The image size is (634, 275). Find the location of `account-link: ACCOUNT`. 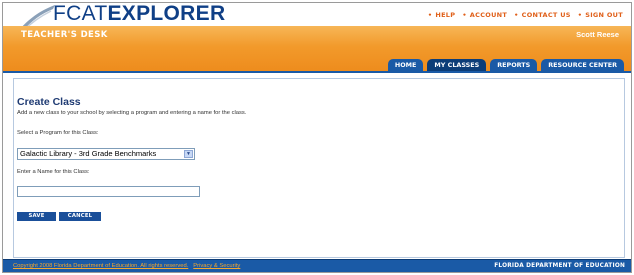

account-link: ACCOUNT is located at coordinates (484, 15).